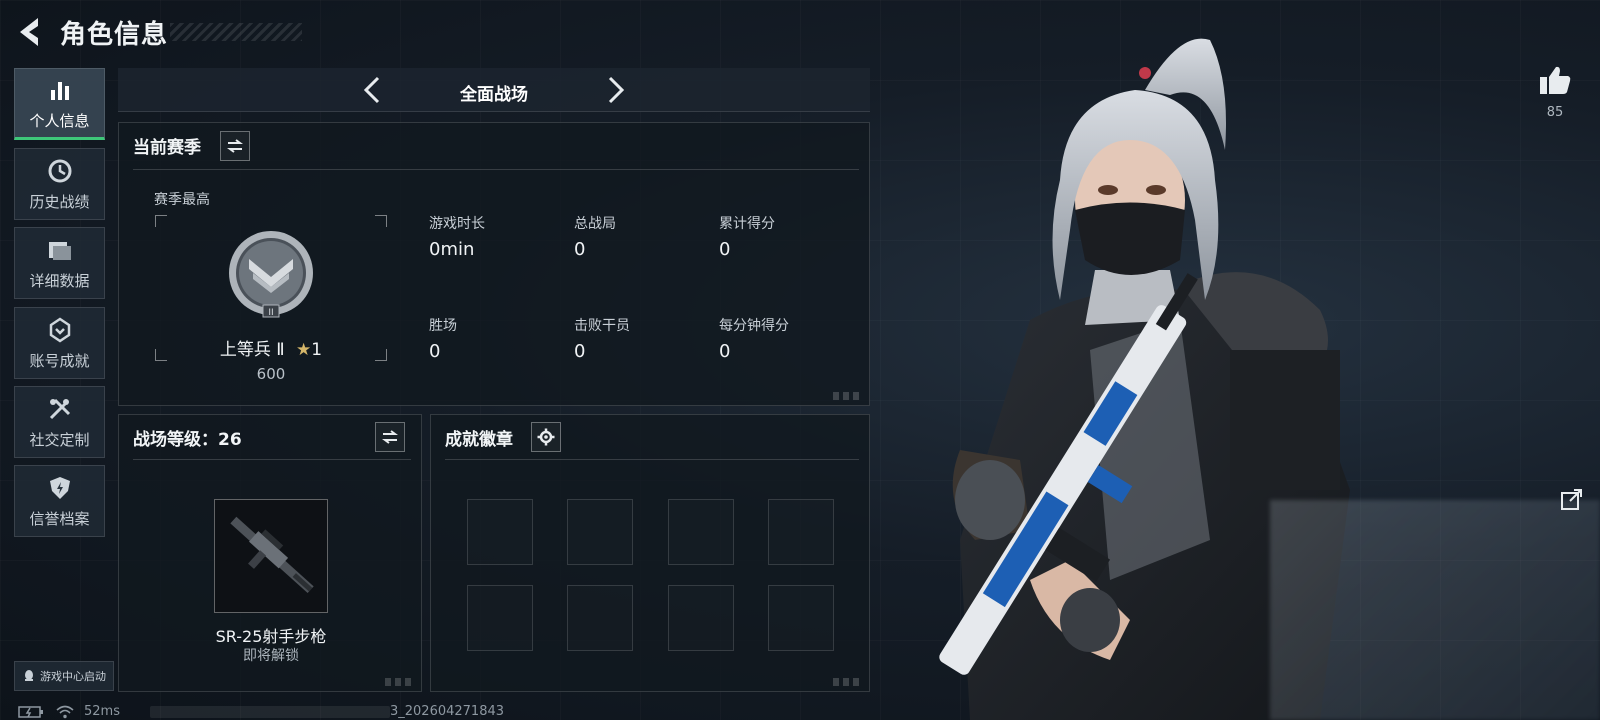 The image size is (1600, 720). Describe the element at coordinates (271, 274) in the screenshot. I see `rank-emblem-icon: II` at that location.